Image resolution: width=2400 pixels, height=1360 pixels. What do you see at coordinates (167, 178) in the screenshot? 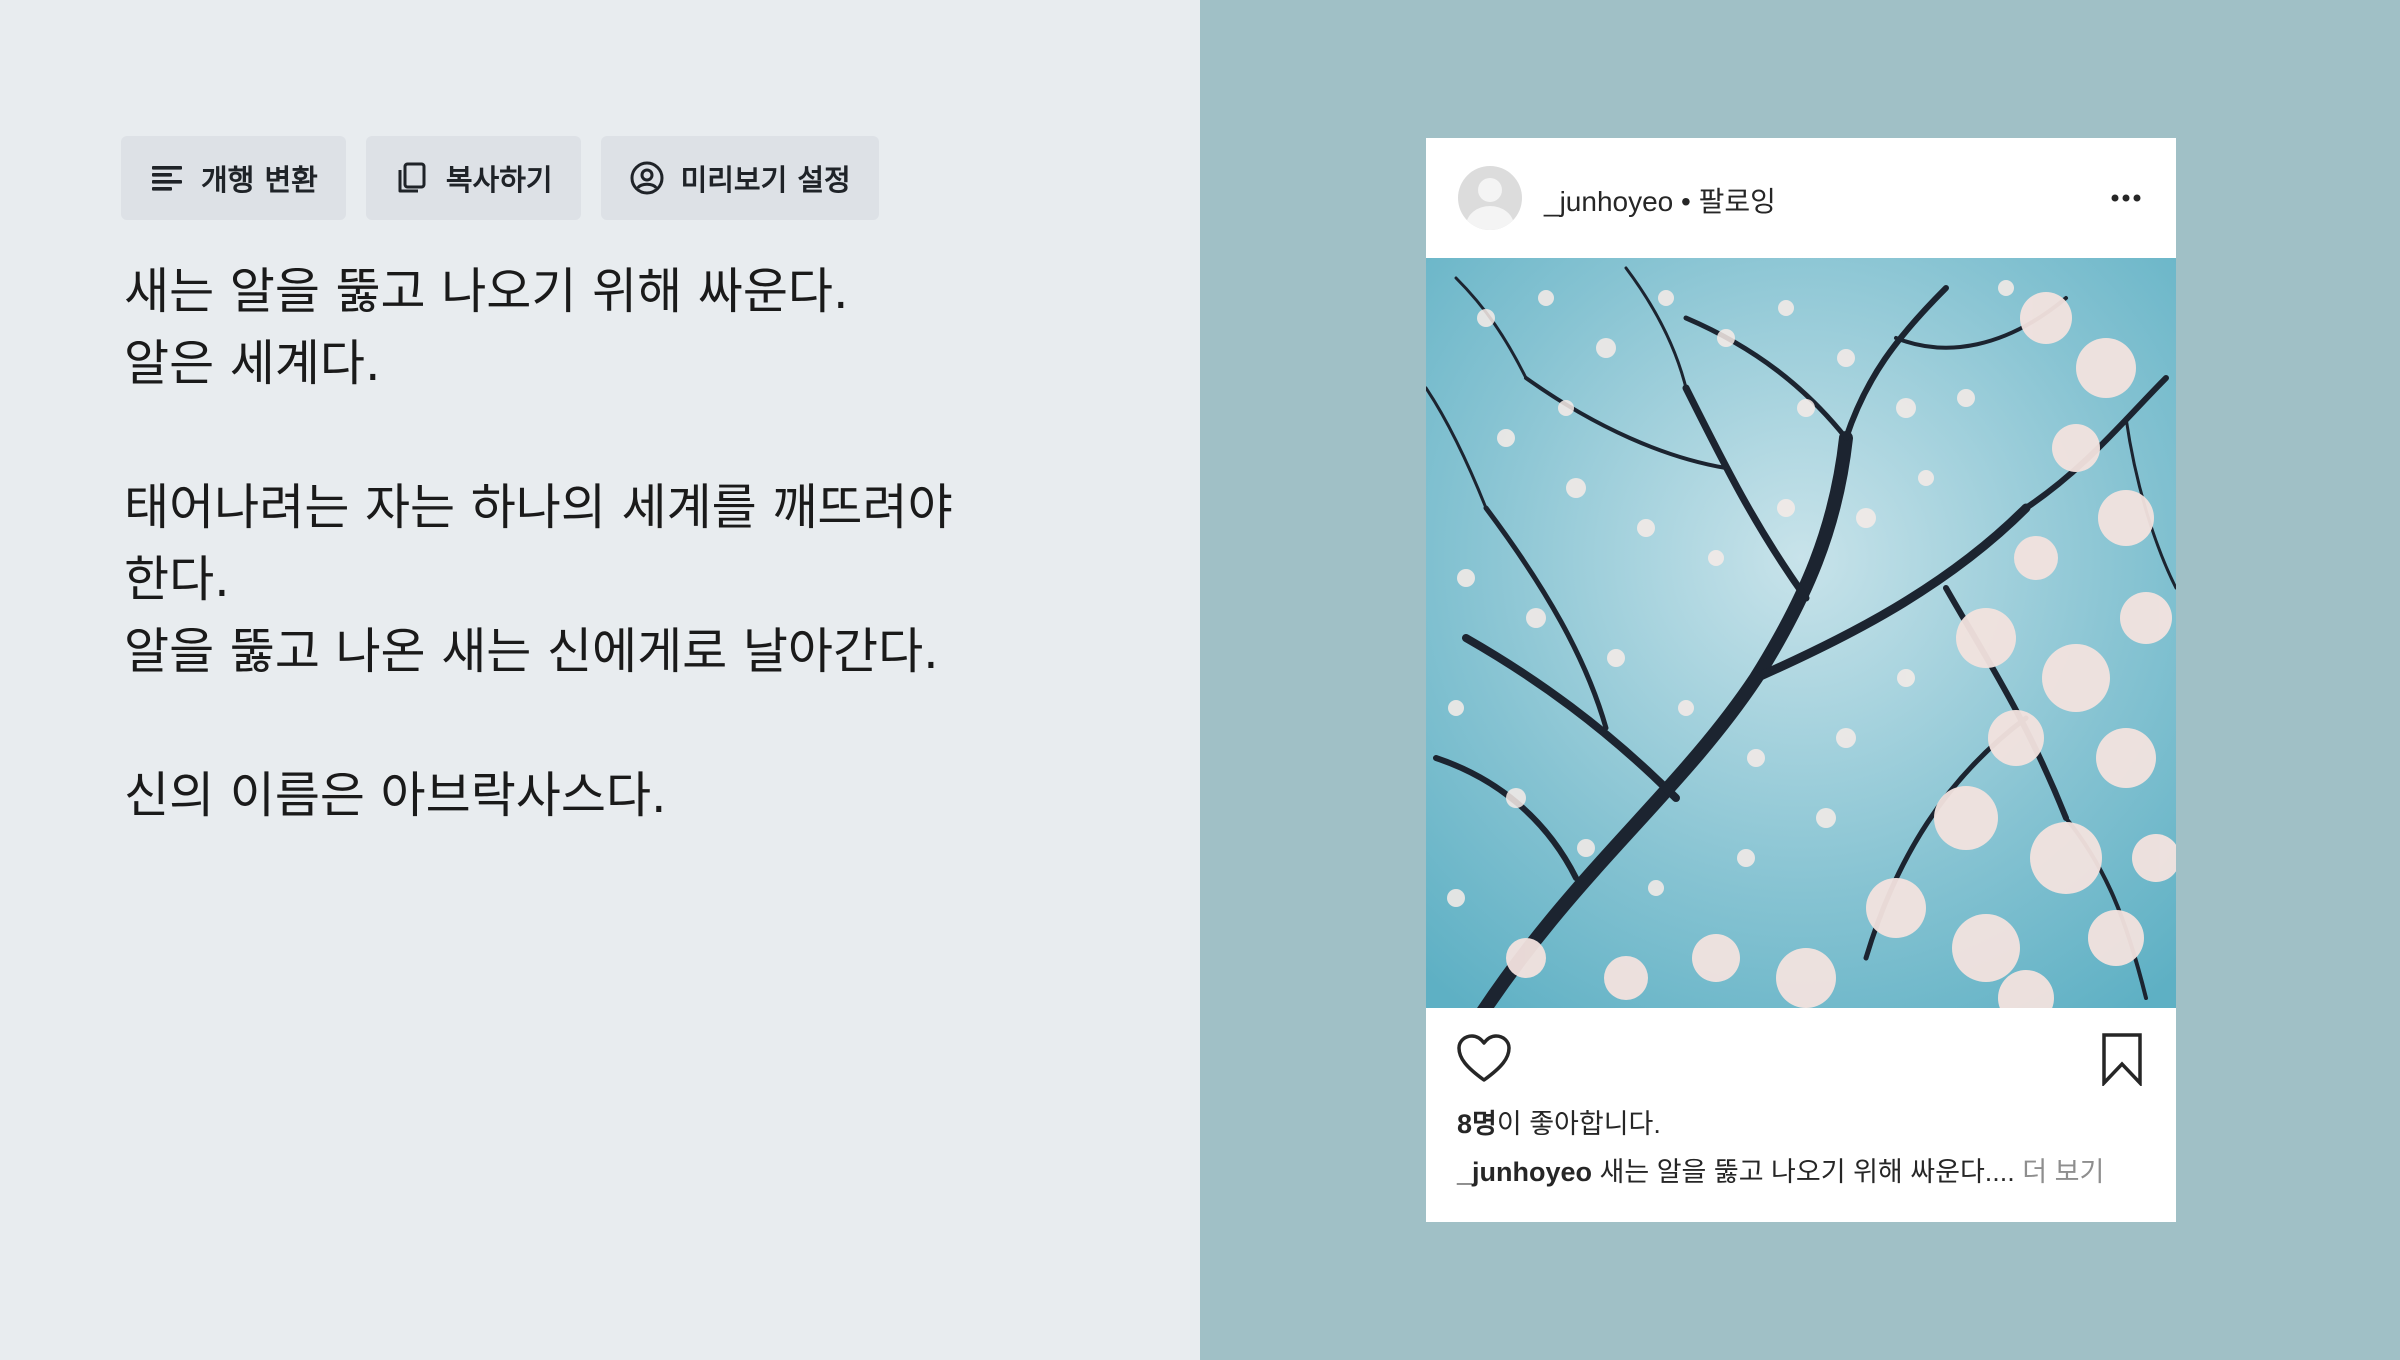
I see `align-left-icon` at bounding box center [167, 178].